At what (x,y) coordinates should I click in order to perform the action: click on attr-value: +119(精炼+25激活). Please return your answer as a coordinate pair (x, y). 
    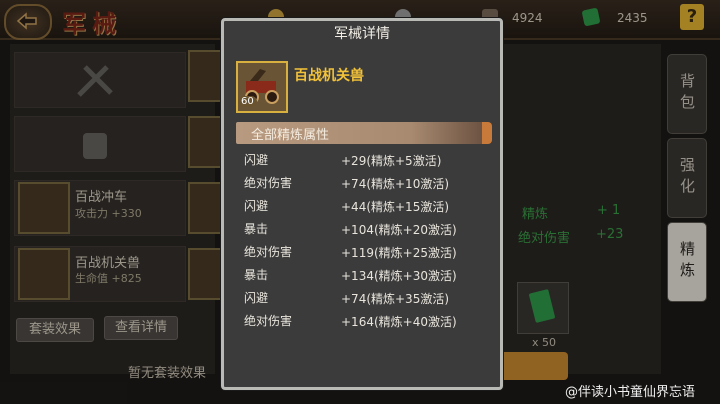
    Looking at the image, I should click on (399, 253).